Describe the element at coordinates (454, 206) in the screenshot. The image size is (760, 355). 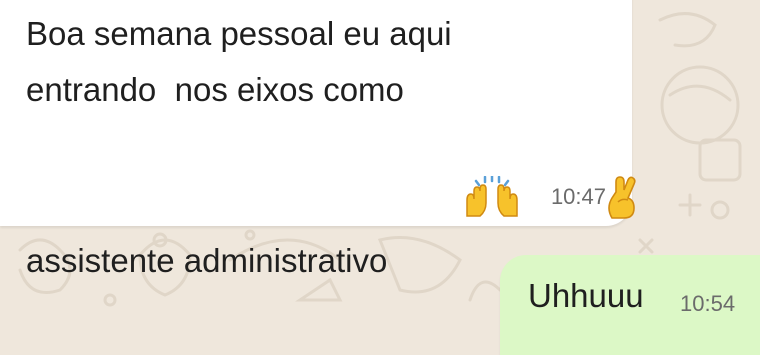
I see `raising-hands-emoji` at that location.